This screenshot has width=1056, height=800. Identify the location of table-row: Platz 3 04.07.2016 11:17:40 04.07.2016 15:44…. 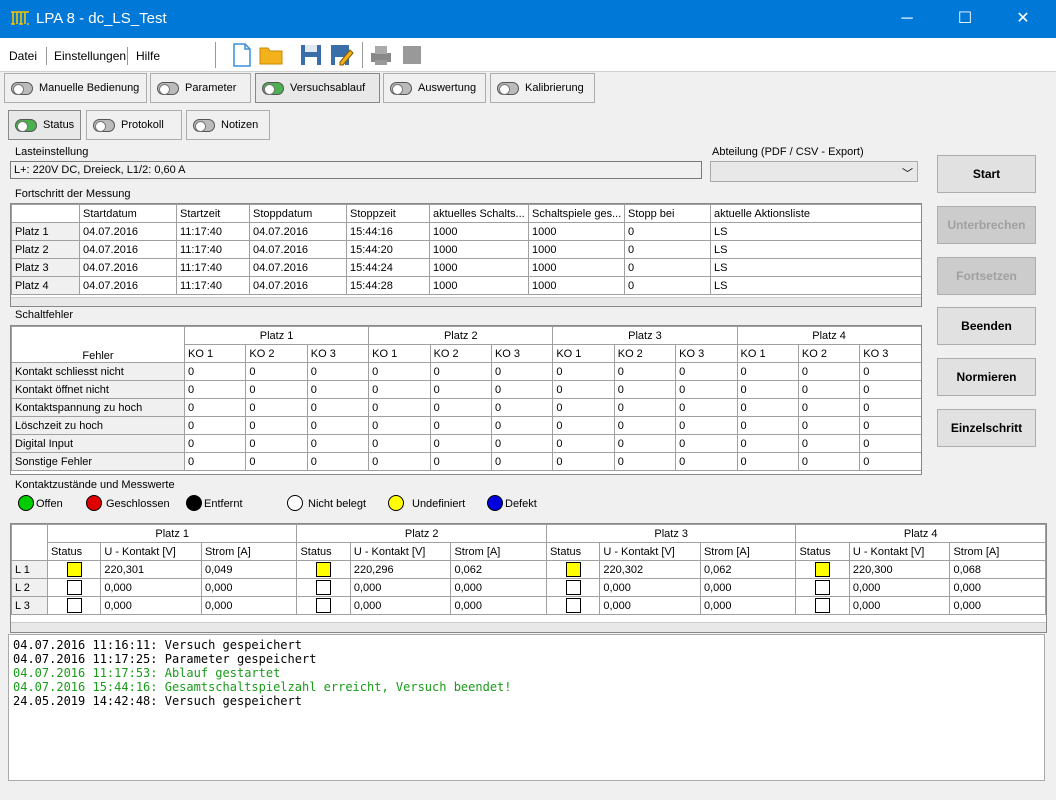
(466, 267).